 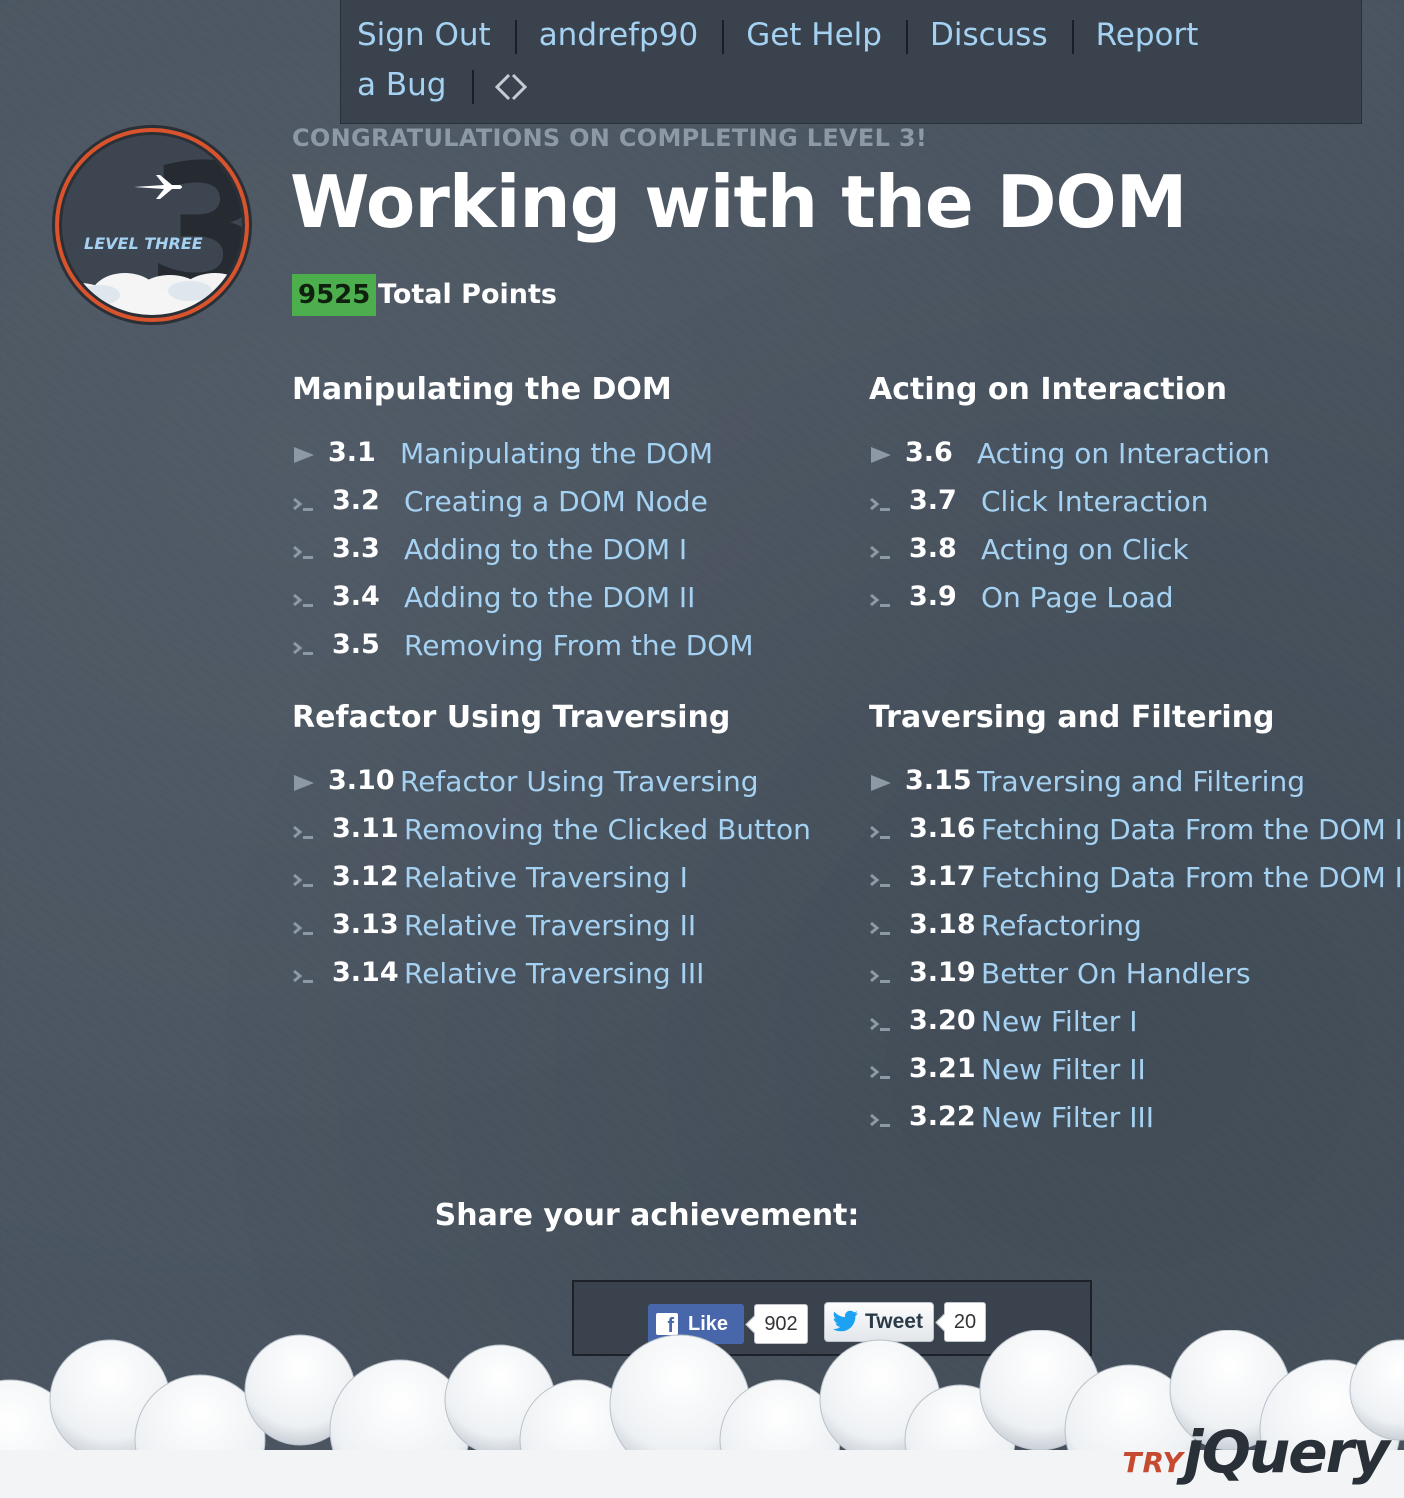 I want to click on lesson-number: 3.11, so click(x=365, y=828).